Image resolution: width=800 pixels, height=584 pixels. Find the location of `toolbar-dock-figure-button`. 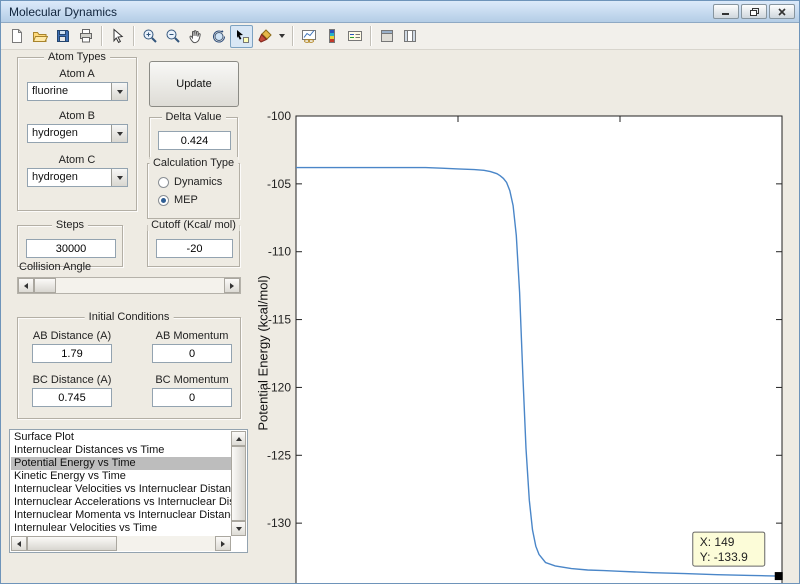

toolbar-dock-figure-button is located at coordinates (409, 36).